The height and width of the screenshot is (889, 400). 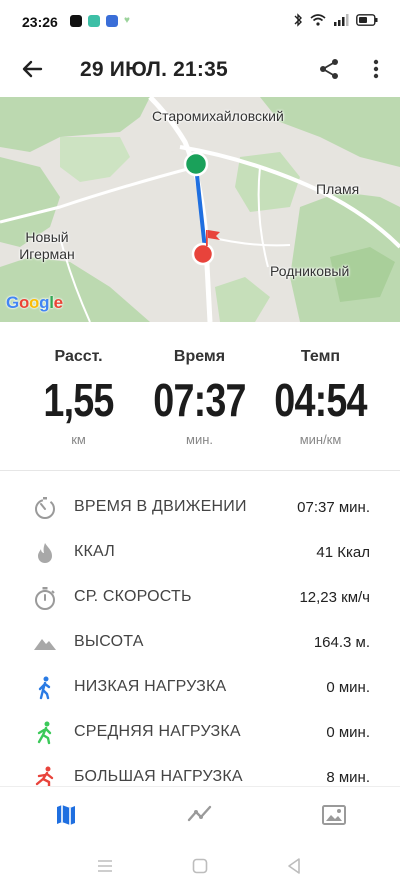 What do you see at coordinates (78, 400) in the screenshot?
I see `distance-value: 1,55` at bounding box center [78, 400].